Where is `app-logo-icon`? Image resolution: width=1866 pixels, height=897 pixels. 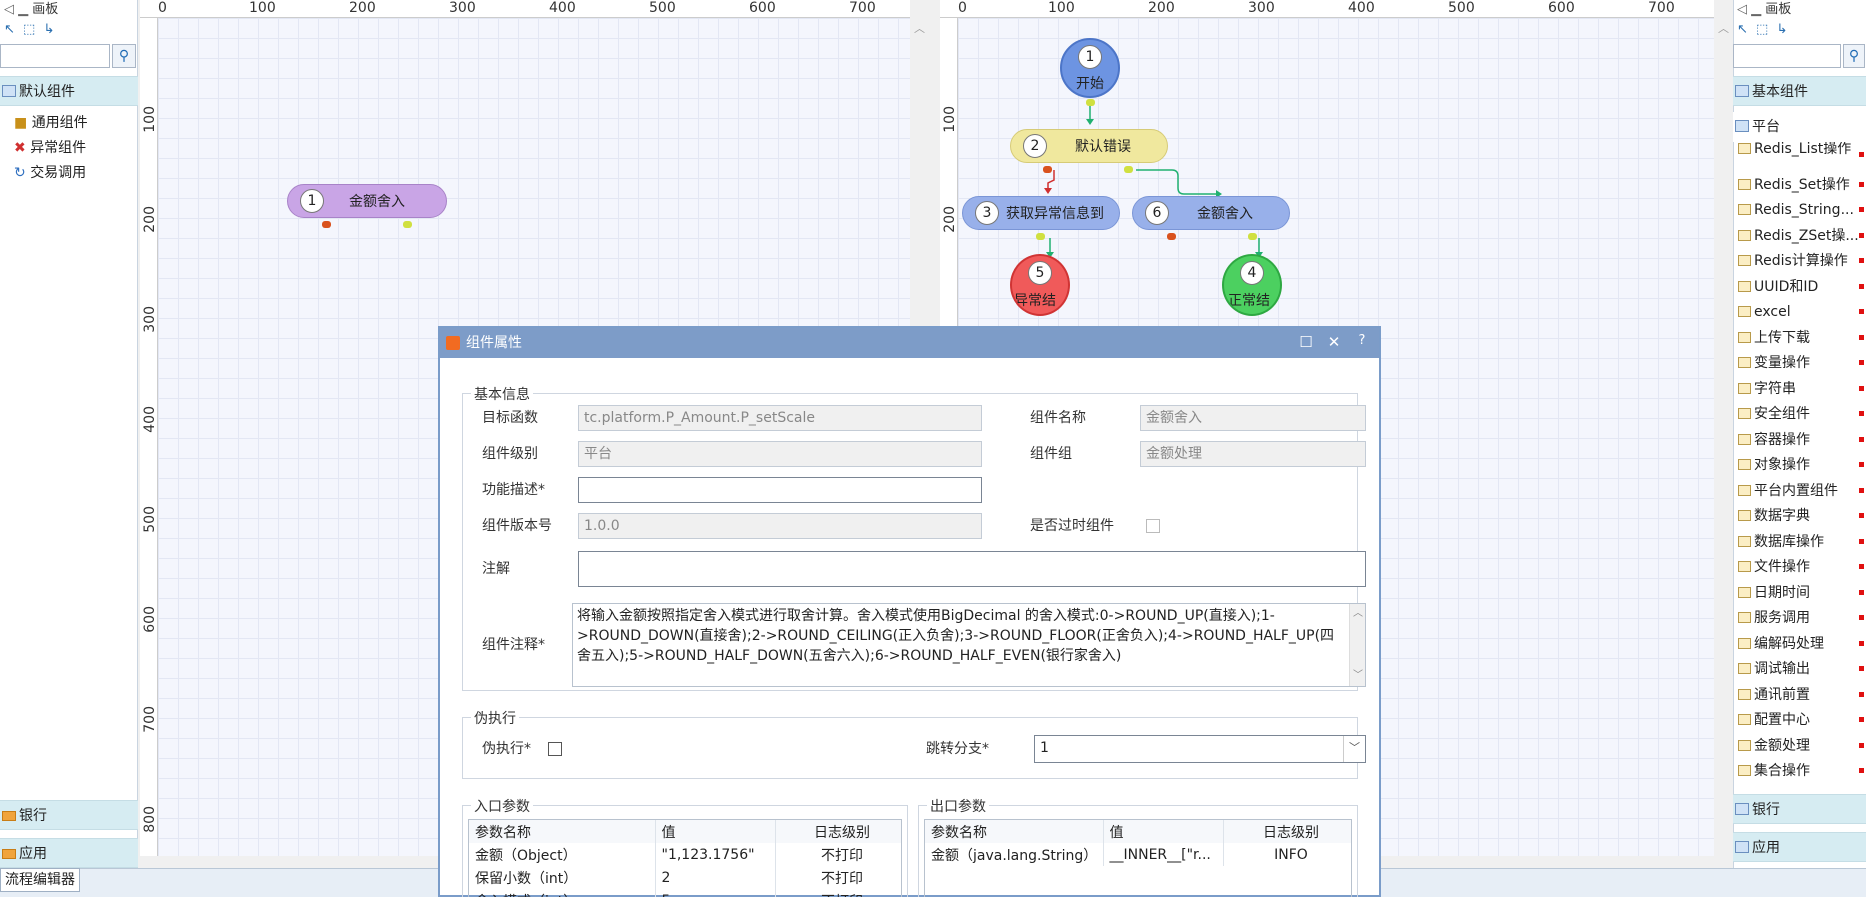
app-logo-icon is located at coordinates (453, 343).